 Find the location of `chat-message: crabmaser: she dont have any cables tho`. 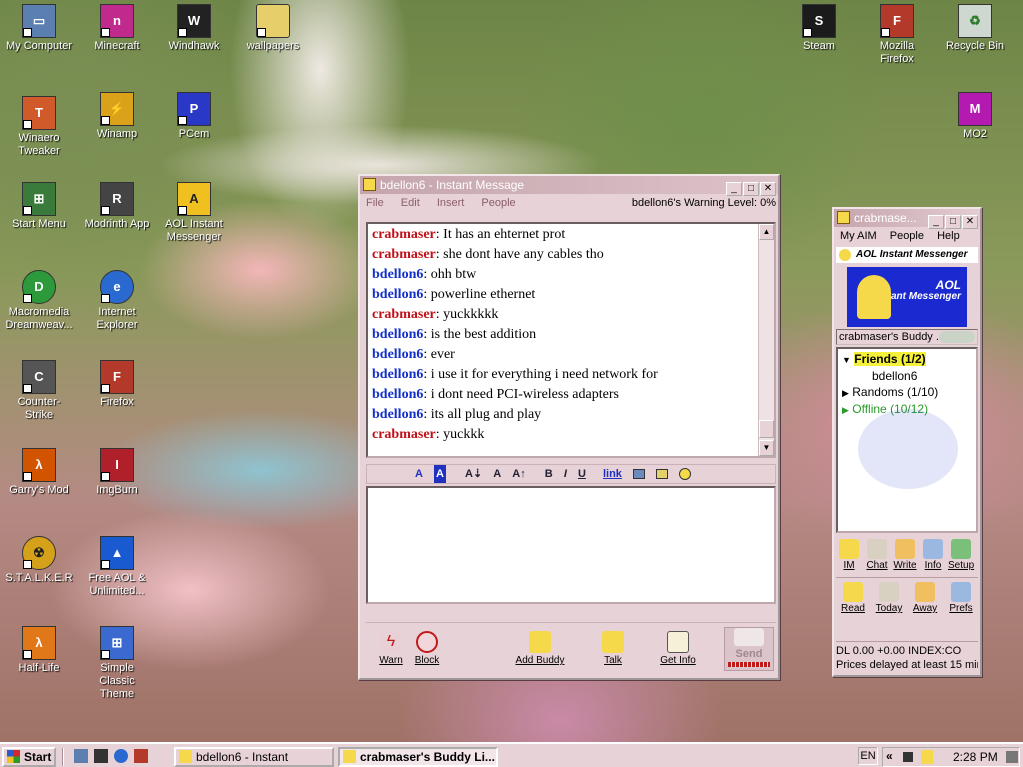

chat-message: crabmaser: she dont have any cables tho is located at coordinates (488, 254).